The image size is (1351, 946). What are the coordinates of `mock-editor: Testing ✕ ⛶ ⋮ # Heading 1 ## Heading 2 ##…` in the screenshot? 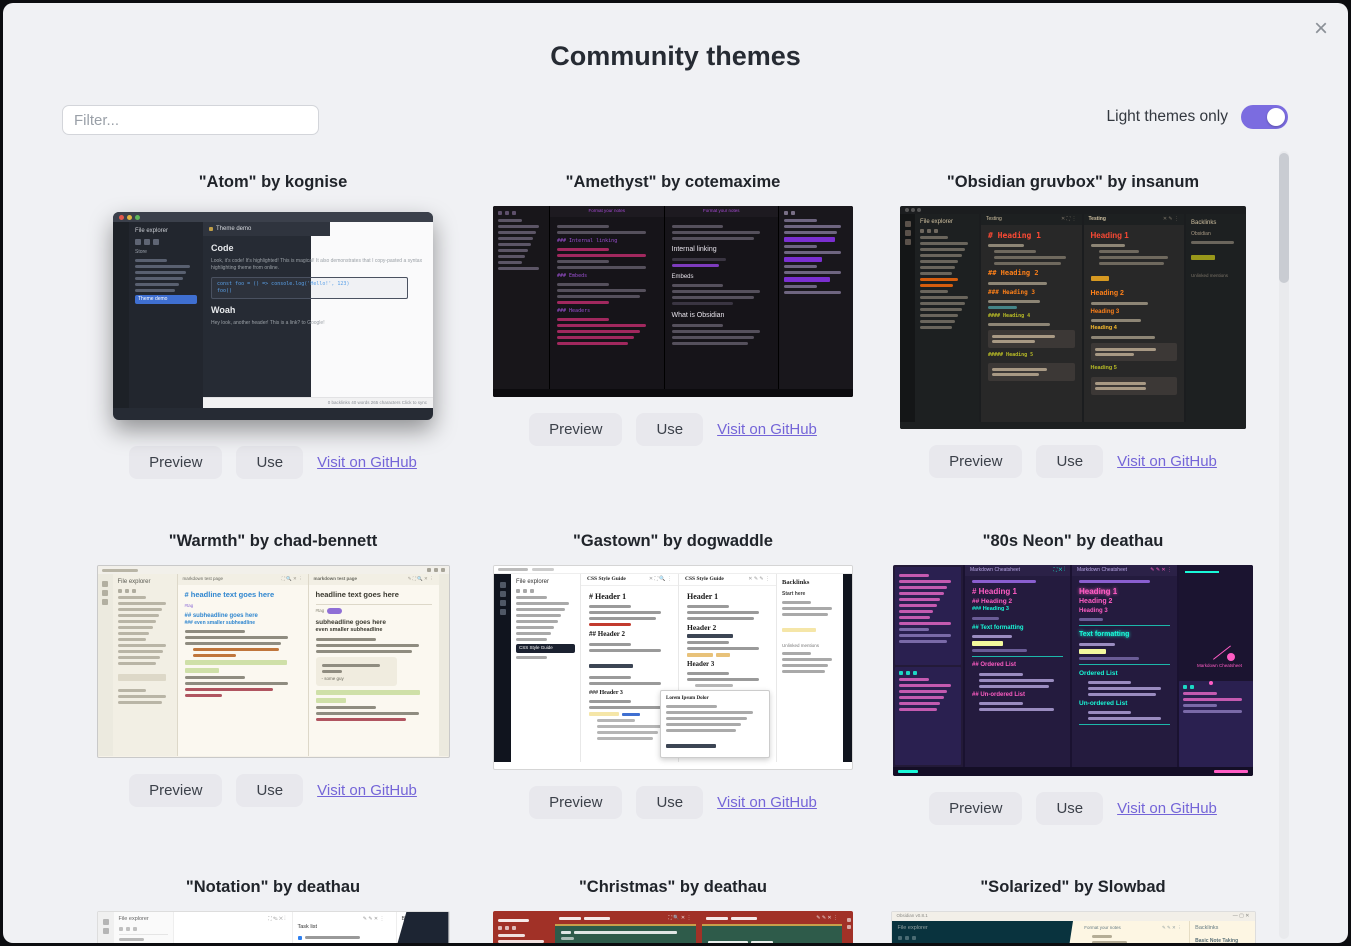 It's located at (1030, 318).